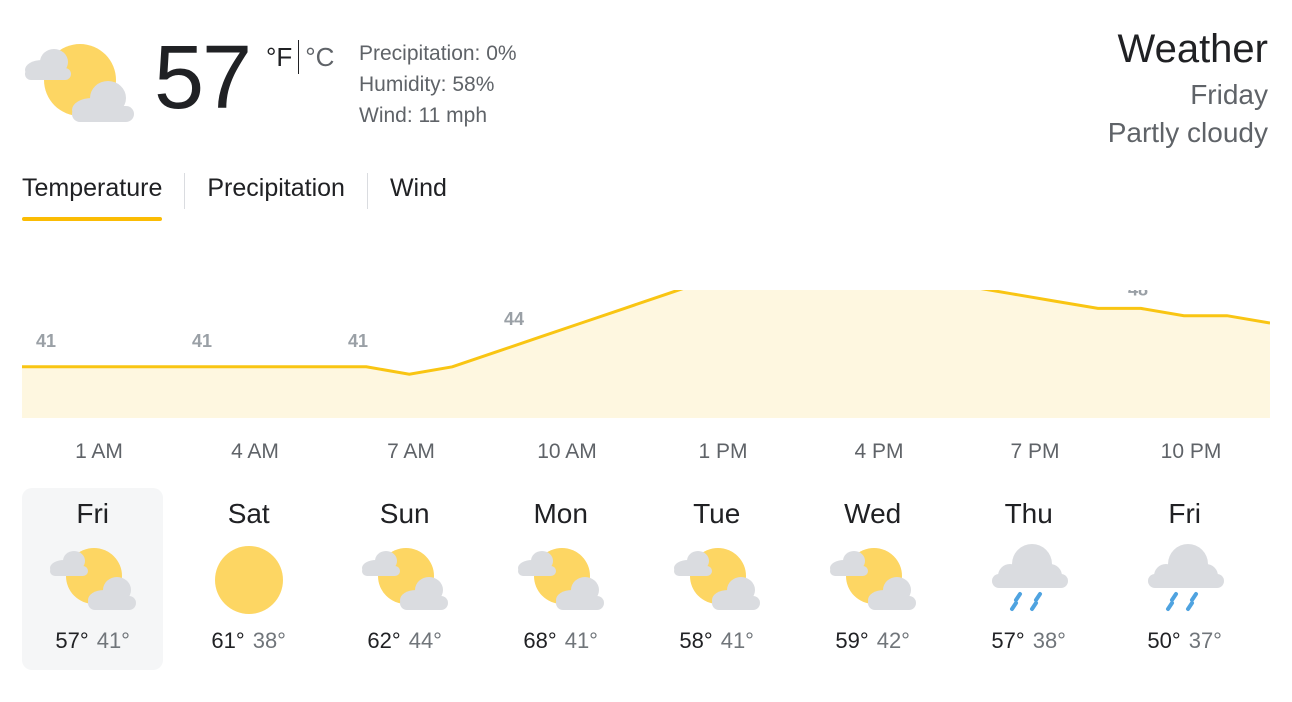 The width and height of the screenshot is (1292, 702). Describe the element at coordinates (567, 451) in the screenshot. I see `hour-label: 10 AM` at that location.